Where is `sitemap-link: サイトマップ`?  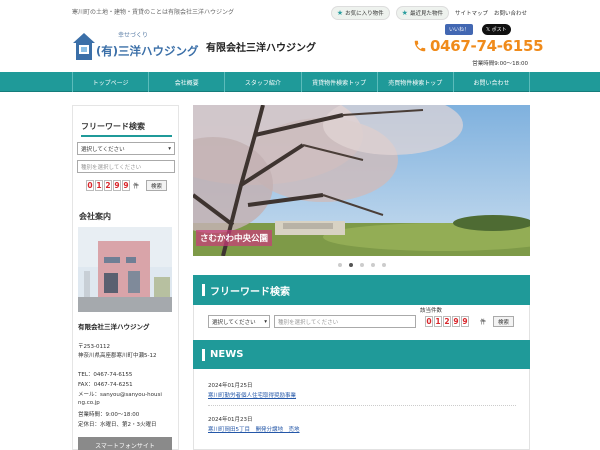
sitemap-link: サイトマップ is located at coordinates (471, 13).